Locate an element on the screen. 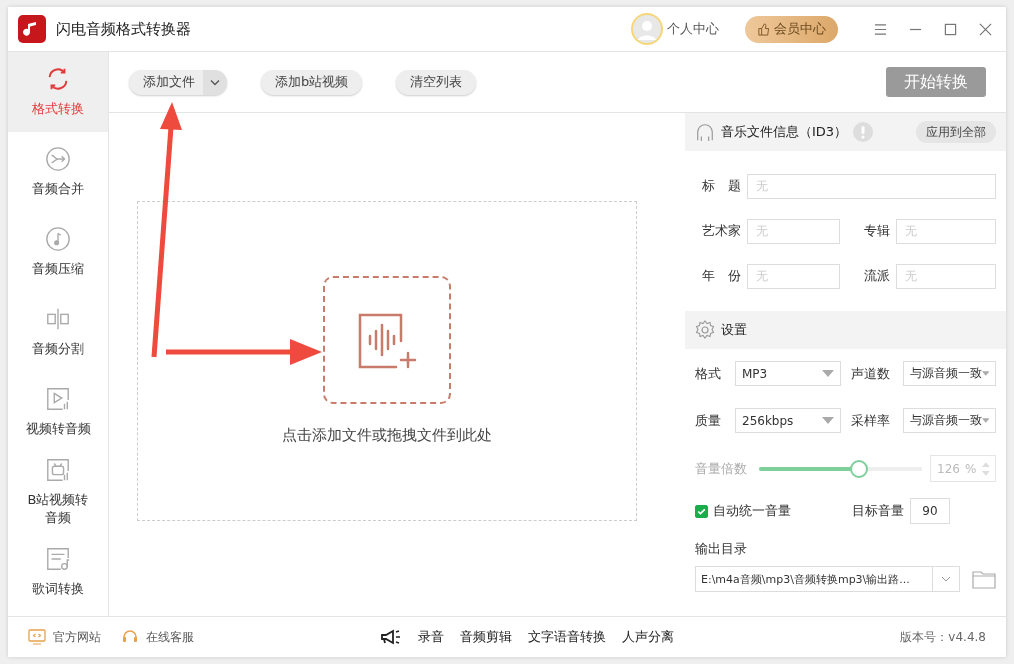 Image resolution: width=1014 pixels, height=664 pixels. target-volume-field: 90 is located at coordinates (930, 511).